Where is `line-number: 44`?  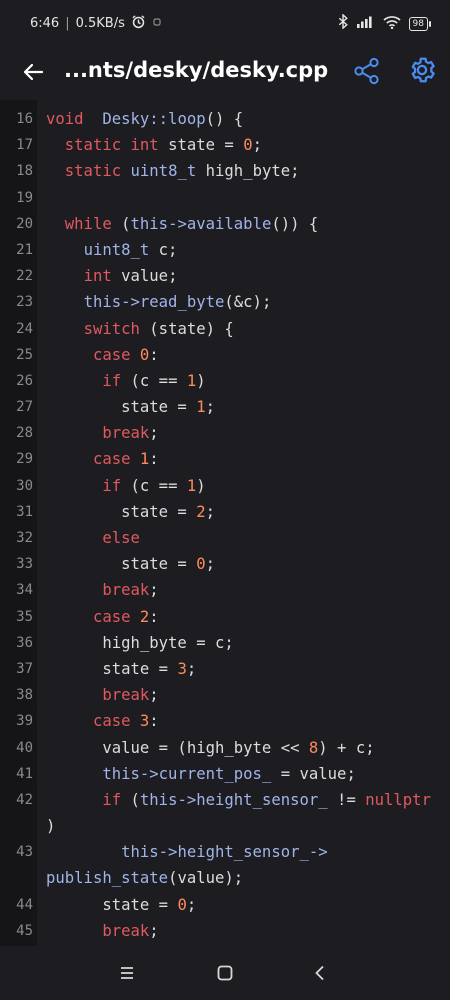
line-number: 44 is located at coordinates (24, 904).